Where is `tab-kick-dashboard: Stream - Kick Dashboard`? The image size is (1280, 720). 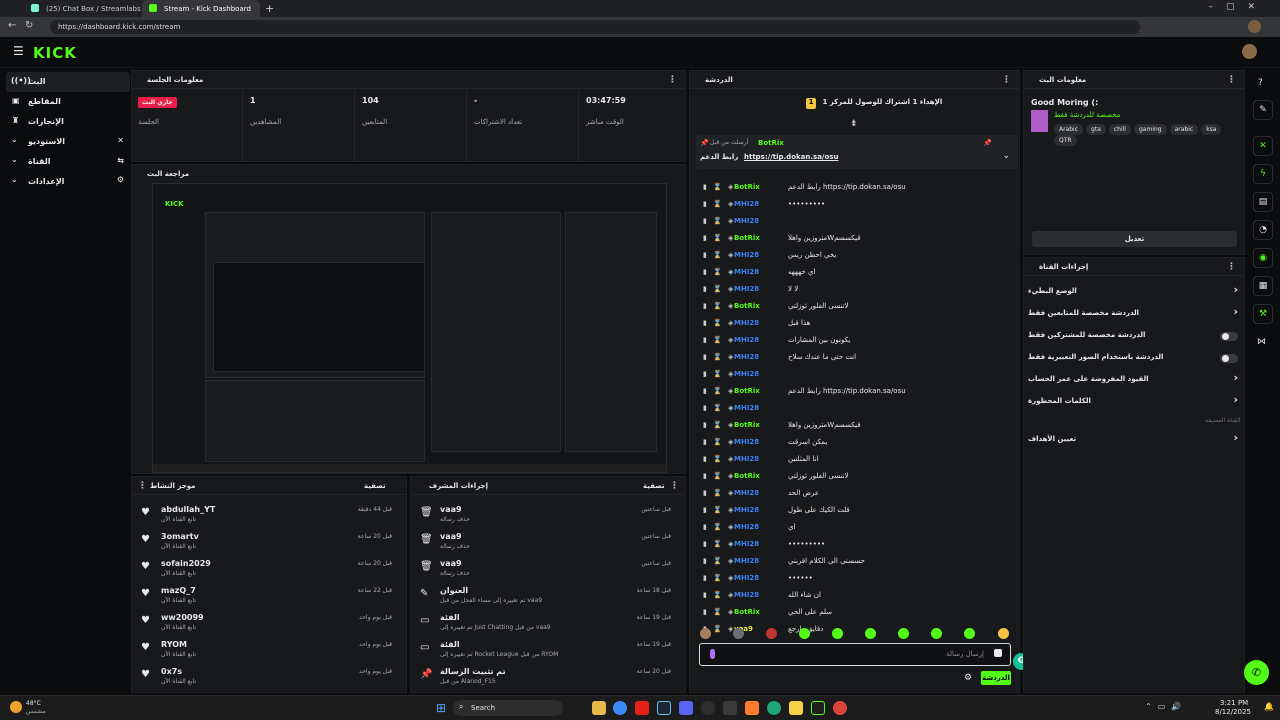
tab-kick-dashboard: Stream - Kick Dashboard is located at coordinates (201, 8).